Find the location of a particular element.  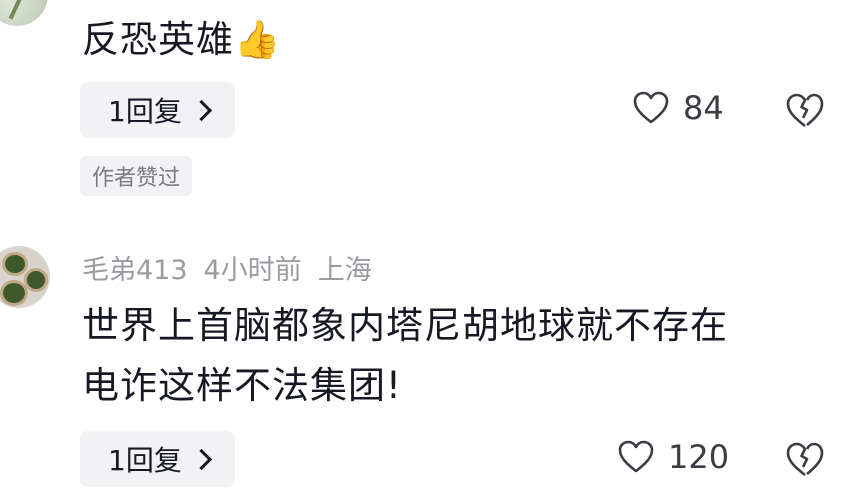

author-liked-badge: 作者赞过 is located at coordinates (136, 176).